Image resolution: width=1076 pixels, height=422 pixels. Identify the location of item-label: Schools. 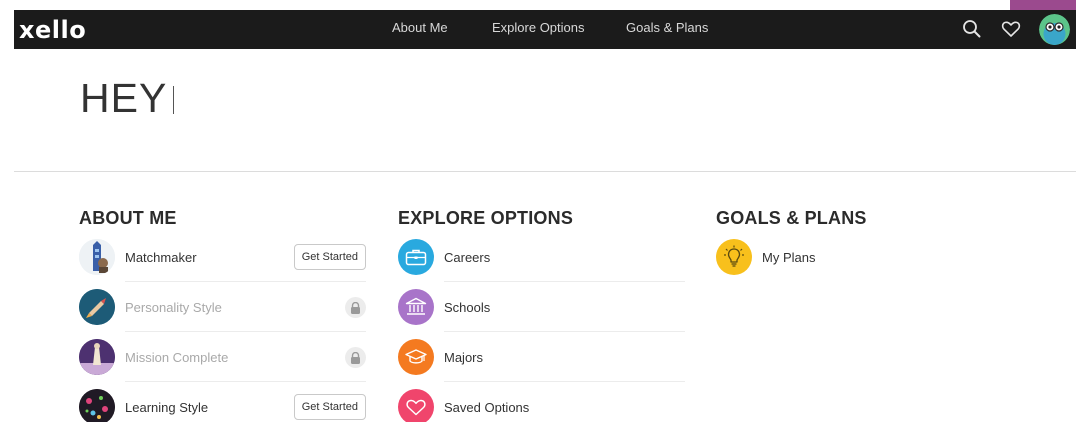
(467, 307).